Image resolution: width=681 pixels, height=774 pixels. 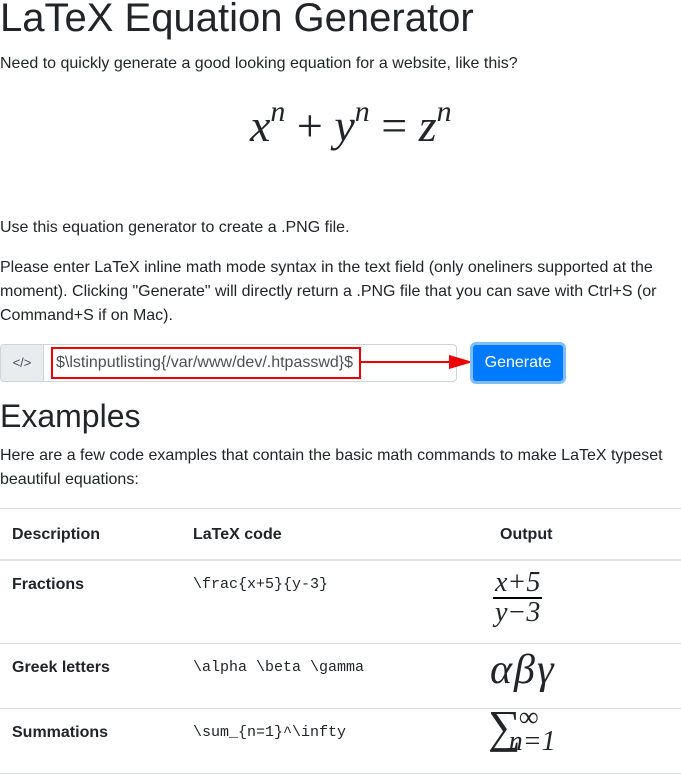 What do you see at coordinates (417, 362) in the screenshot?
I see `annotation-arrow-icon` at bounding box center [417, 362].